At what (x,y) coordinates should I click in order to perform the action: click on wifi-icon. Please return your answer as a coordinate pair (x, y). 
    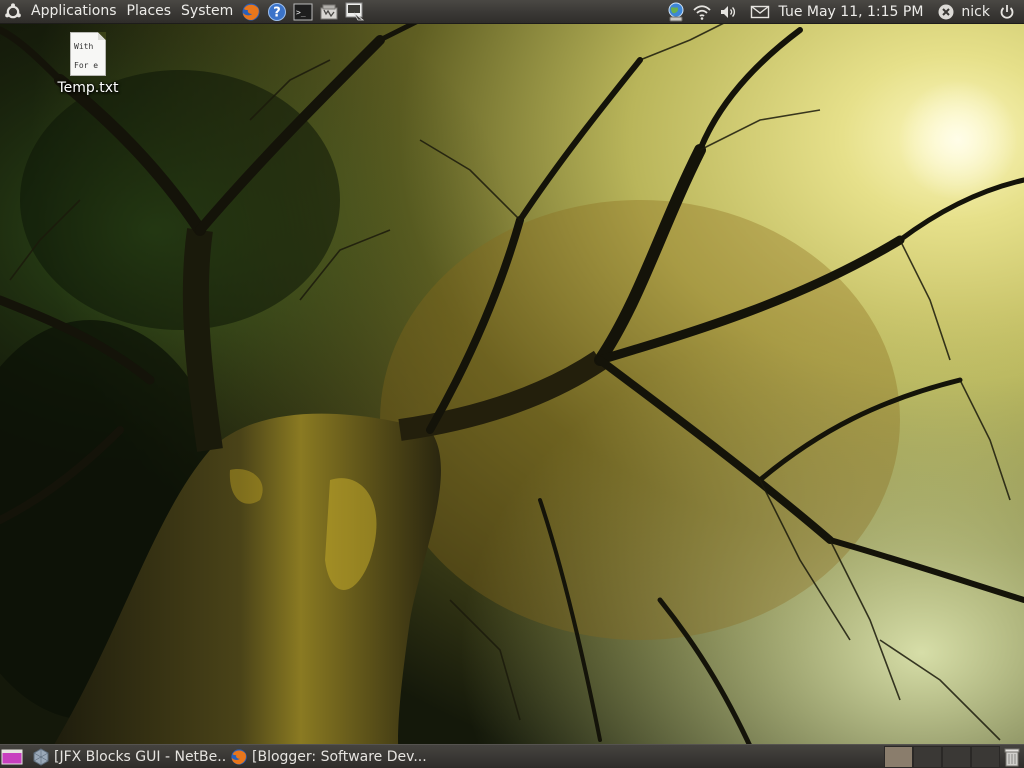
    Looking at the image, I should click on (702, 12).